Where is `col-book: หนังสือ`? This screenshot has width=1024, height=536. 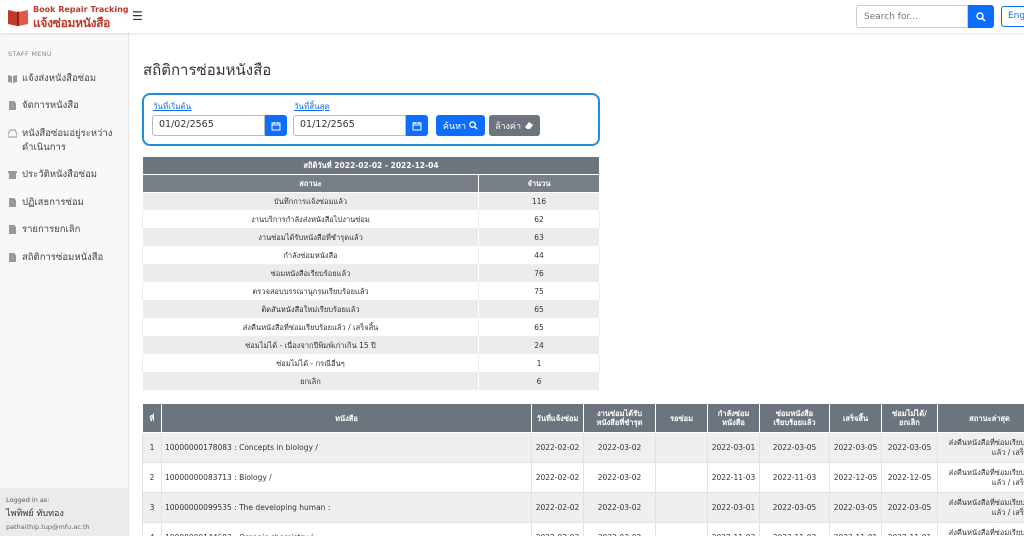
col-book: หนังสือ is located at coordinates (346, 418).